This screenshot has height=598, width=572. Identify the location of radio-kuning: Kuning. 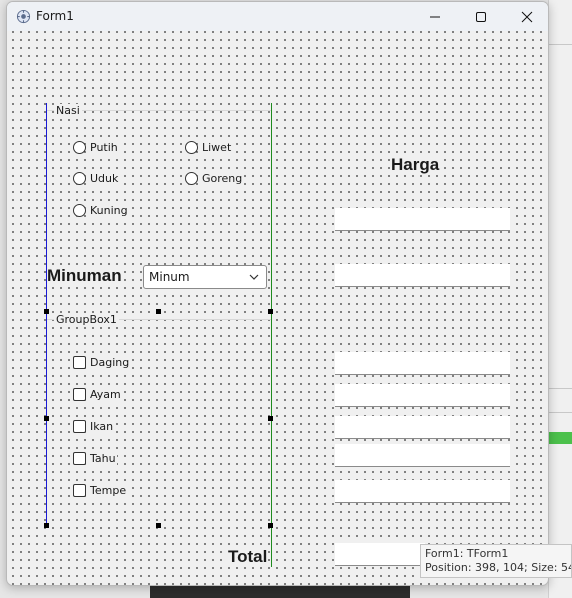
(101, 210).